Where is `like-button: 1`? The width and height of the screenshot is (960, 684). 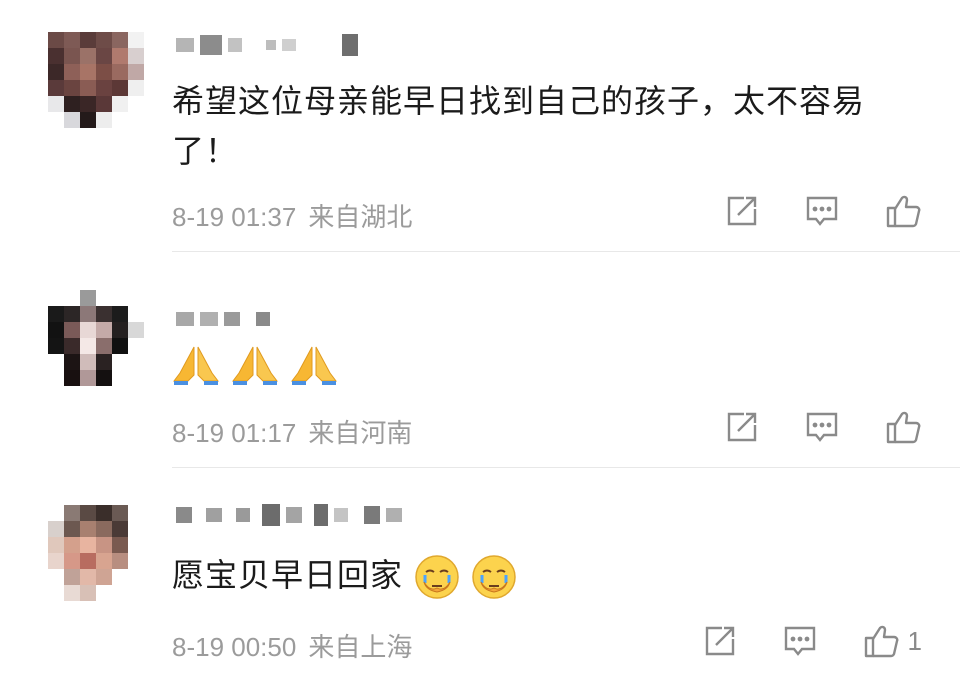 like-button: 1 is located at coordinates (892, 641).